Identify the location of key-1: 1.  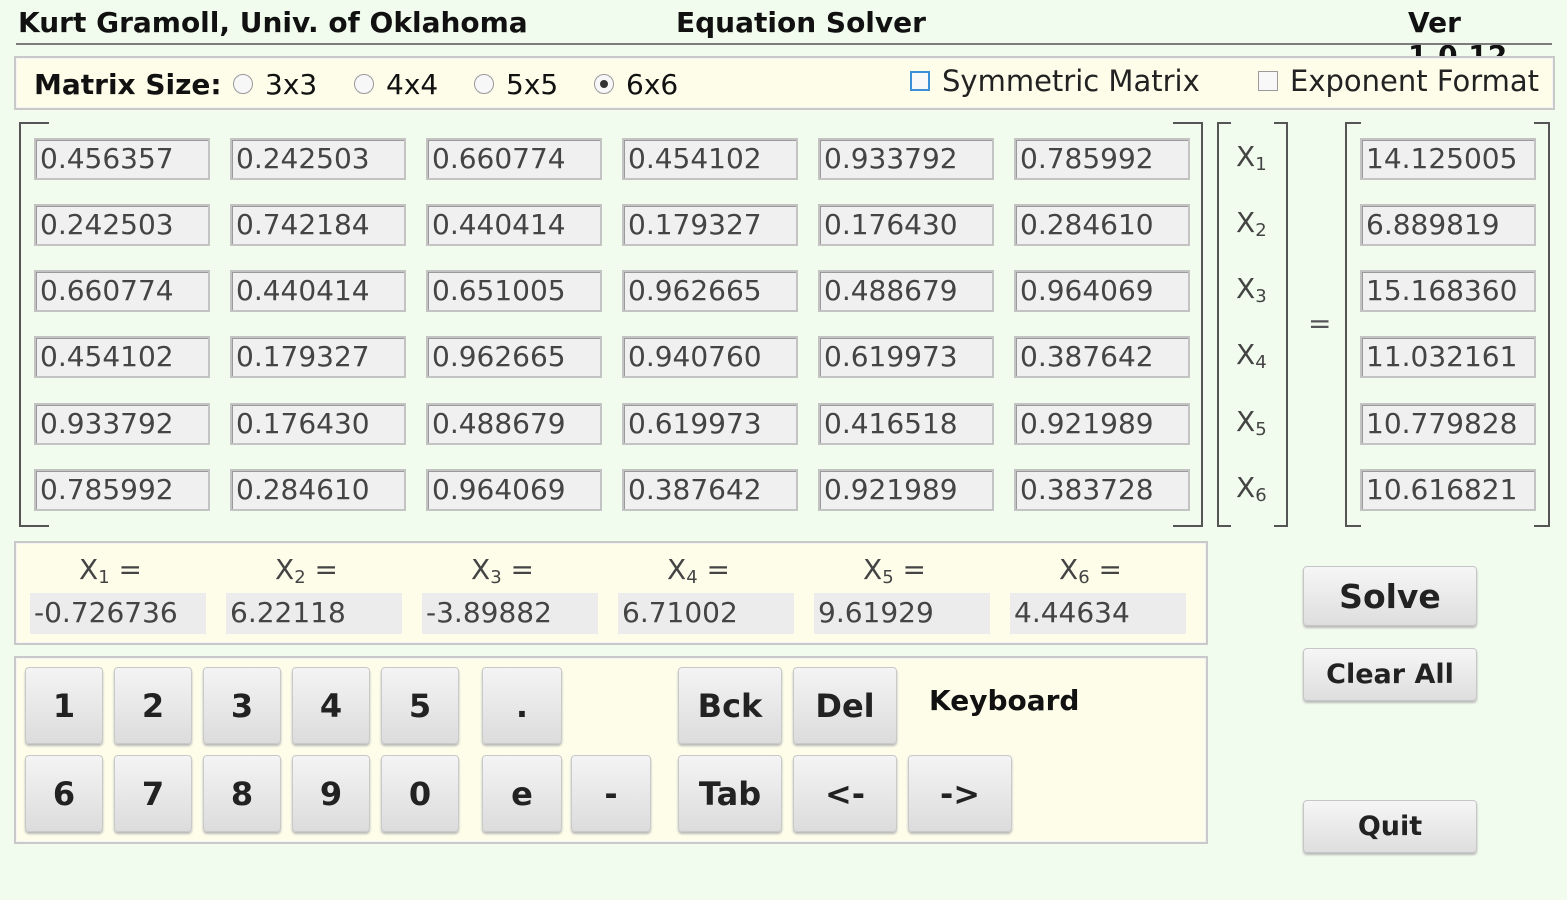
(64, 705).